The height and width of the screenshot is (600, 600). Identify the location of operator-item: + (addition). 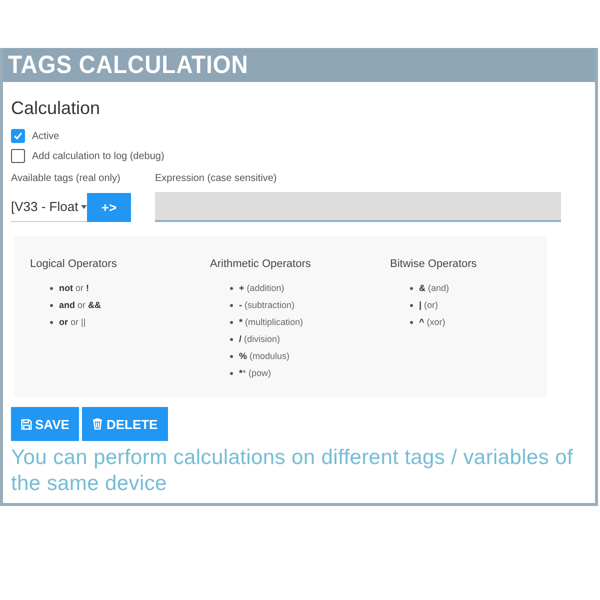
(261, 288).